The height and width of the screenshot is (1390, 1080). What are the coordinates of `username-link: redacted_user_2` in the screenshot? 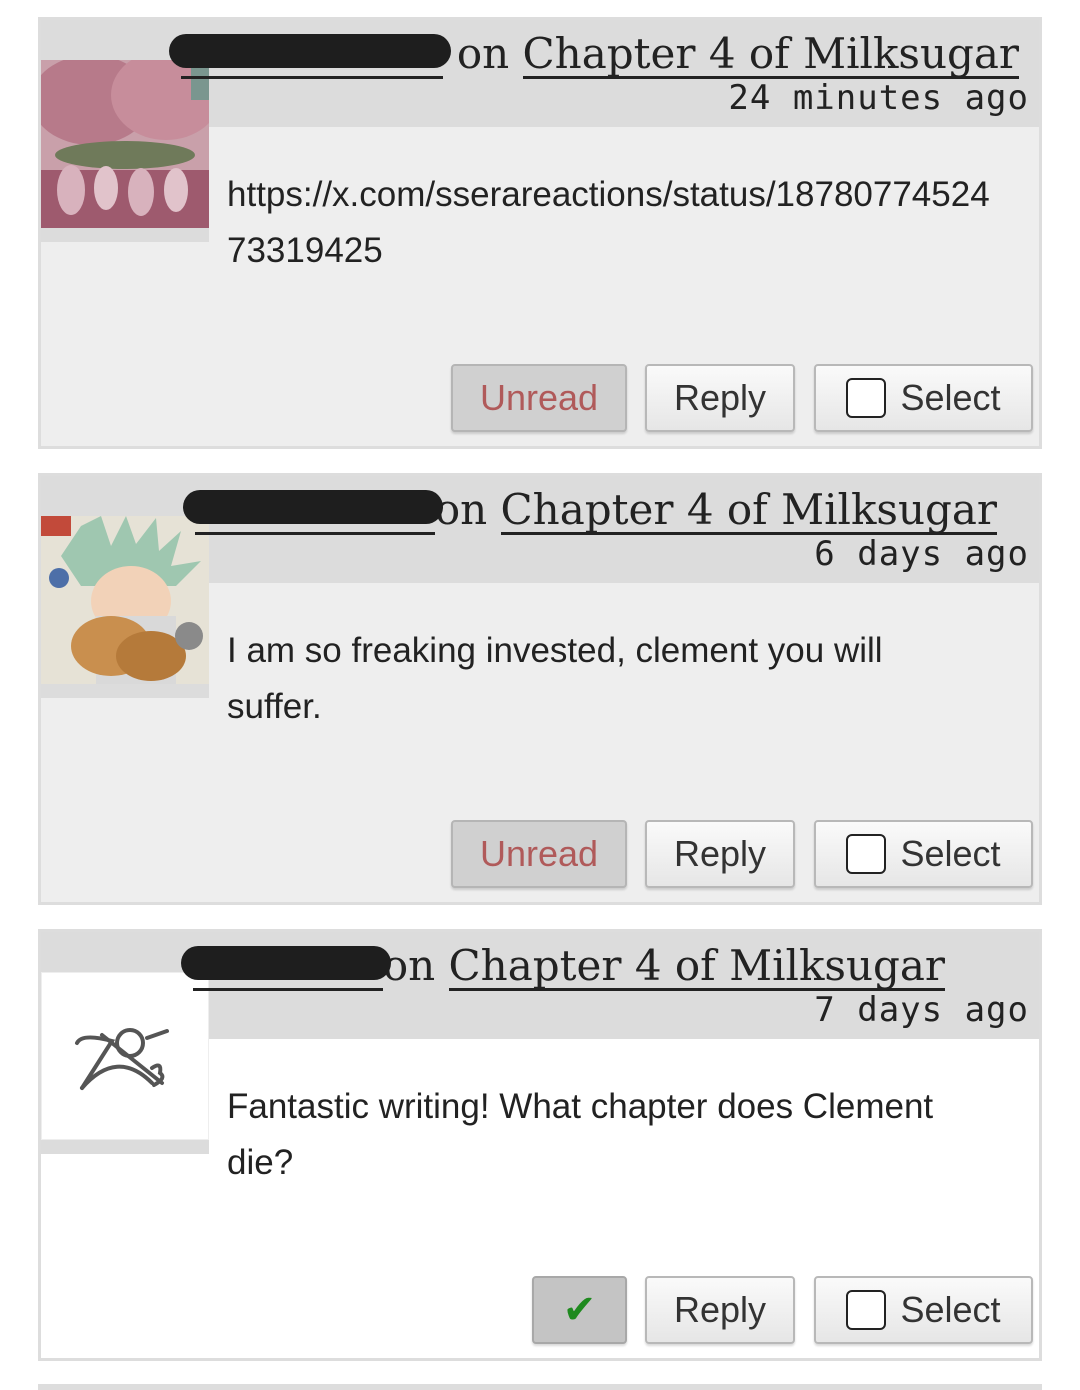 It's located at (312, 511).